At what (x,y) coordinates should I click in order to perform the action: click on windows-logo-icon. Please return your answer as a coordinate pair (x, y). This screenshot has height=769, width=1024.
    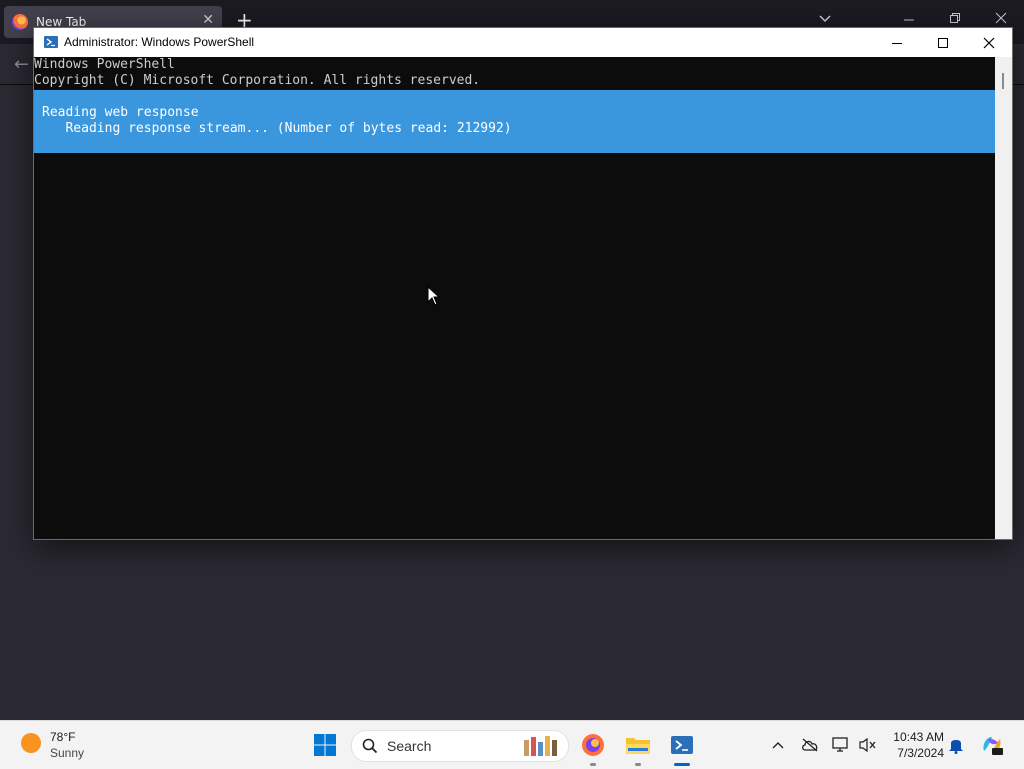
    Looking at the image, I should click on (325, 745).